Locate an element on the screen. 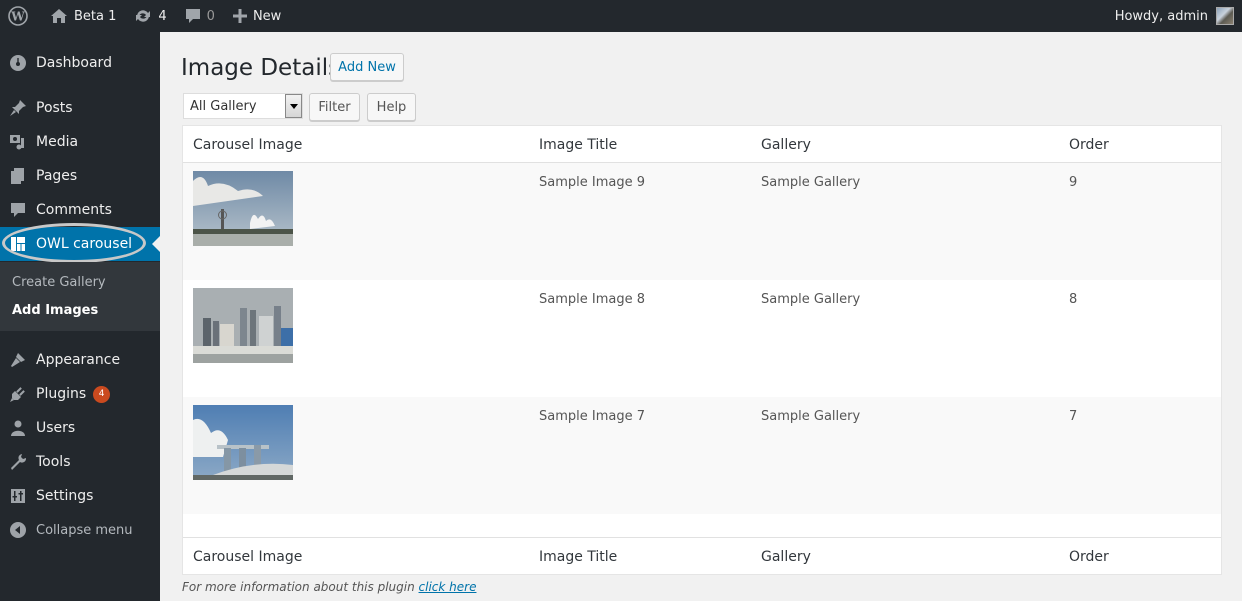  marina-hotel-thumbnail is located at coordinates (243, 442).